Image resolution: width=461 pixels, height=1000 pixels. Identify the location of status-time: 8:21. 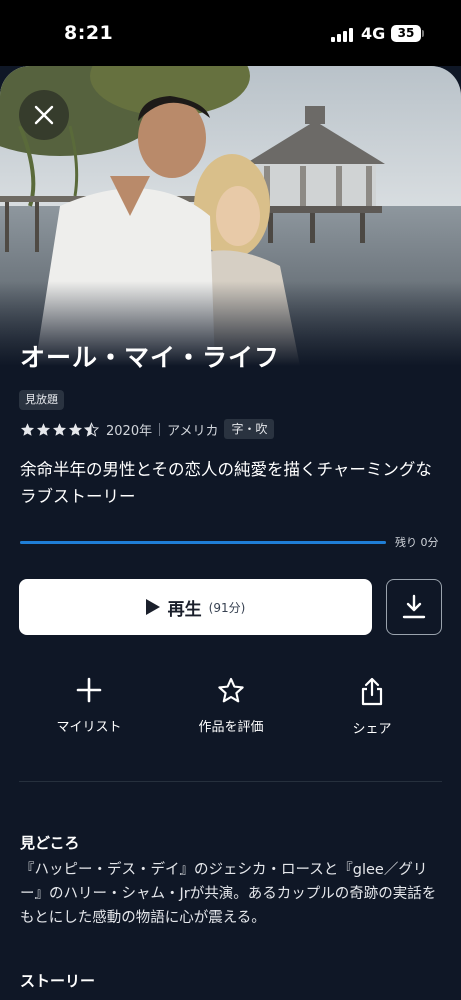
(89, 33).